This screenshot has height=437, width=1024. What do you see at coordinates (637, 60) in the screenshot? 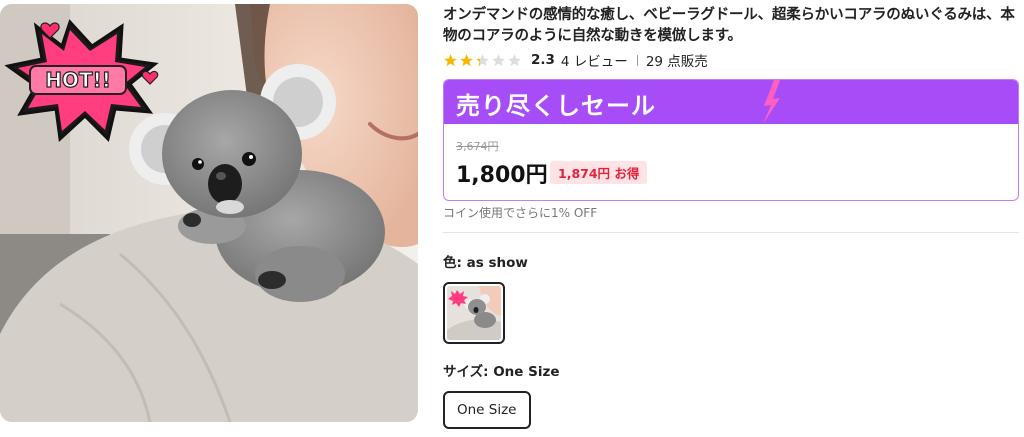
I see `separator` at bounding box center [637, 60].